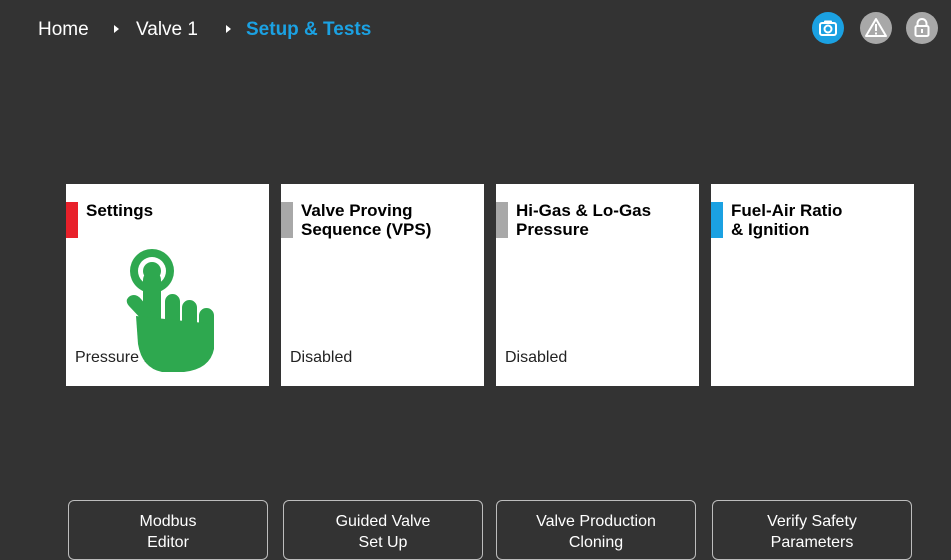 Image resolution: width=951 pixels, height=560 pixels. Describe the element at coordinates (135, 357) in the screenshot. I see `tile-status: Pressure Module` at that location.